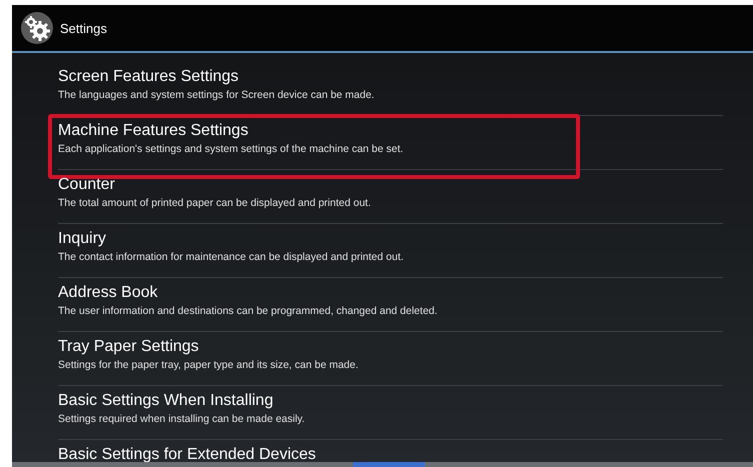 This screenshot has height=467, width=753. What do you see at coordinates (390, 359) in the screenshot?
I see `settings-item: Tray Paper Settings Settings for the paper tray, paper type and its size, can be made.` at bounding box center [390, 359].